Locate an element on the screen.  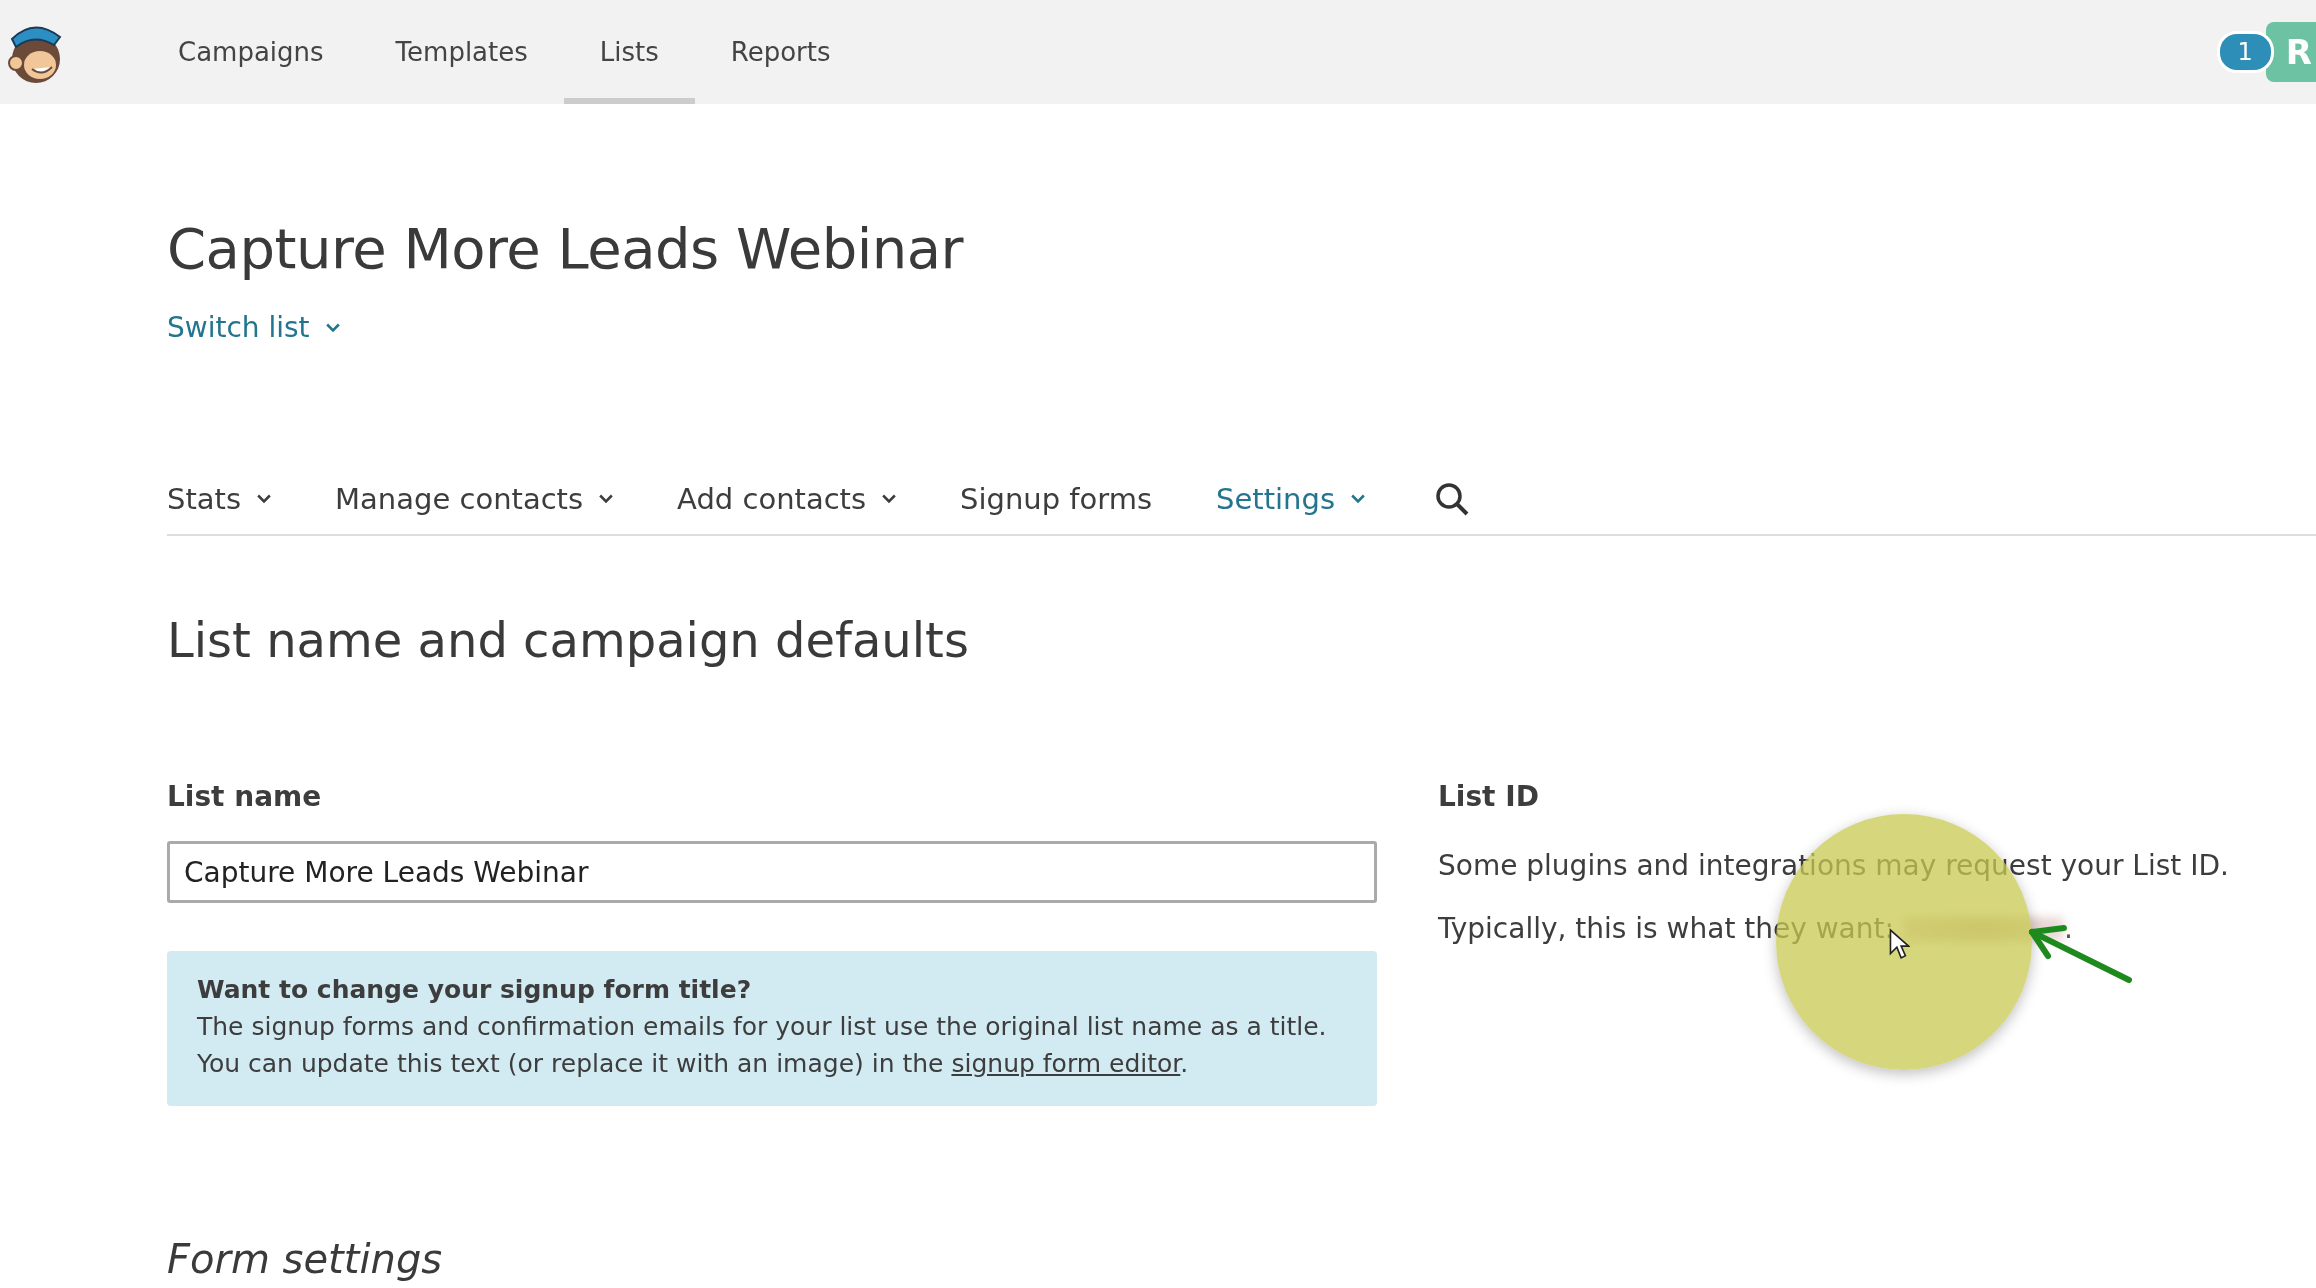
sub-nav-tab: Settings is located at coordinates (1290, 499).